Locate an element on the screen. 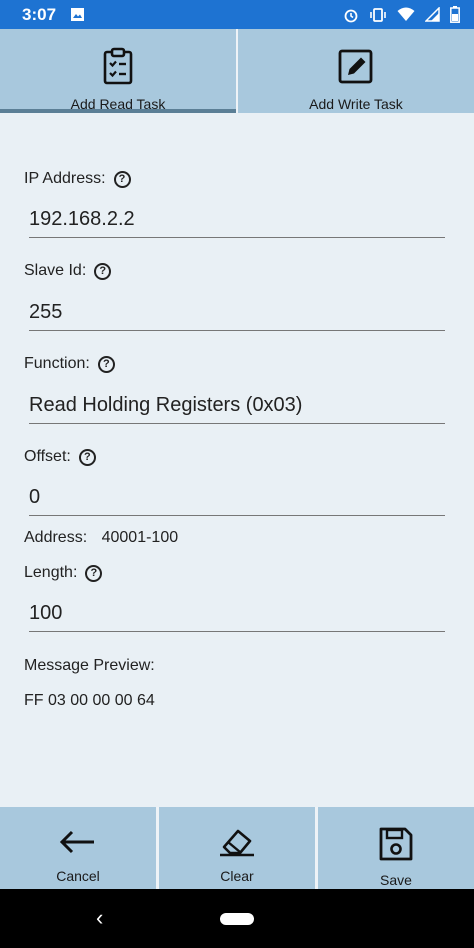 This screenshot has width=474, height=948. cancel-button: Cancel is located at coordinates (78, 848).